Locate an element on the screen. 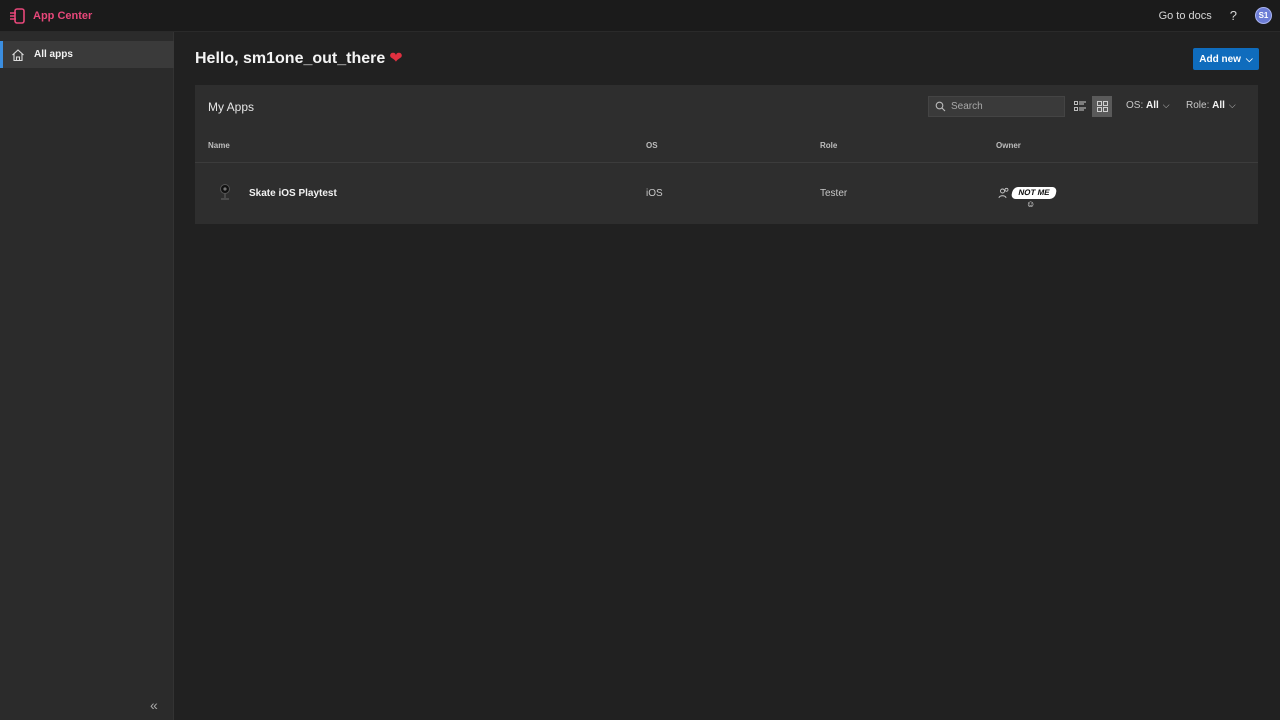 This screenshot has height=720, width=1280. app-center-logo-icon is located at coordinates (17, 15).